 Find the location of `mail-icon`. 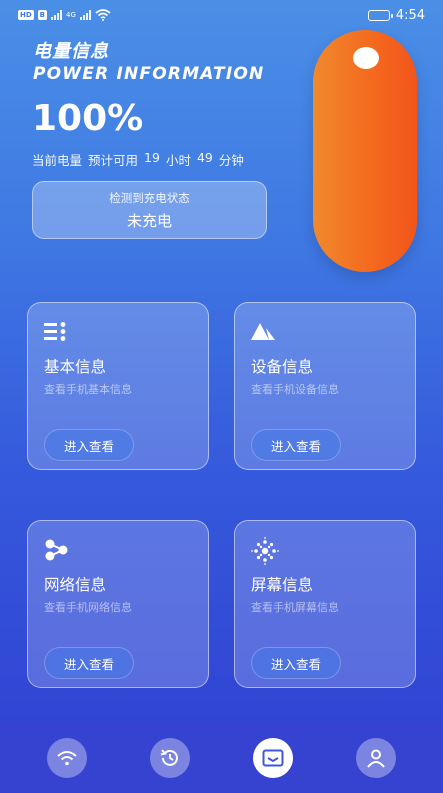

mail-icon is located at coordinates (273, 757).